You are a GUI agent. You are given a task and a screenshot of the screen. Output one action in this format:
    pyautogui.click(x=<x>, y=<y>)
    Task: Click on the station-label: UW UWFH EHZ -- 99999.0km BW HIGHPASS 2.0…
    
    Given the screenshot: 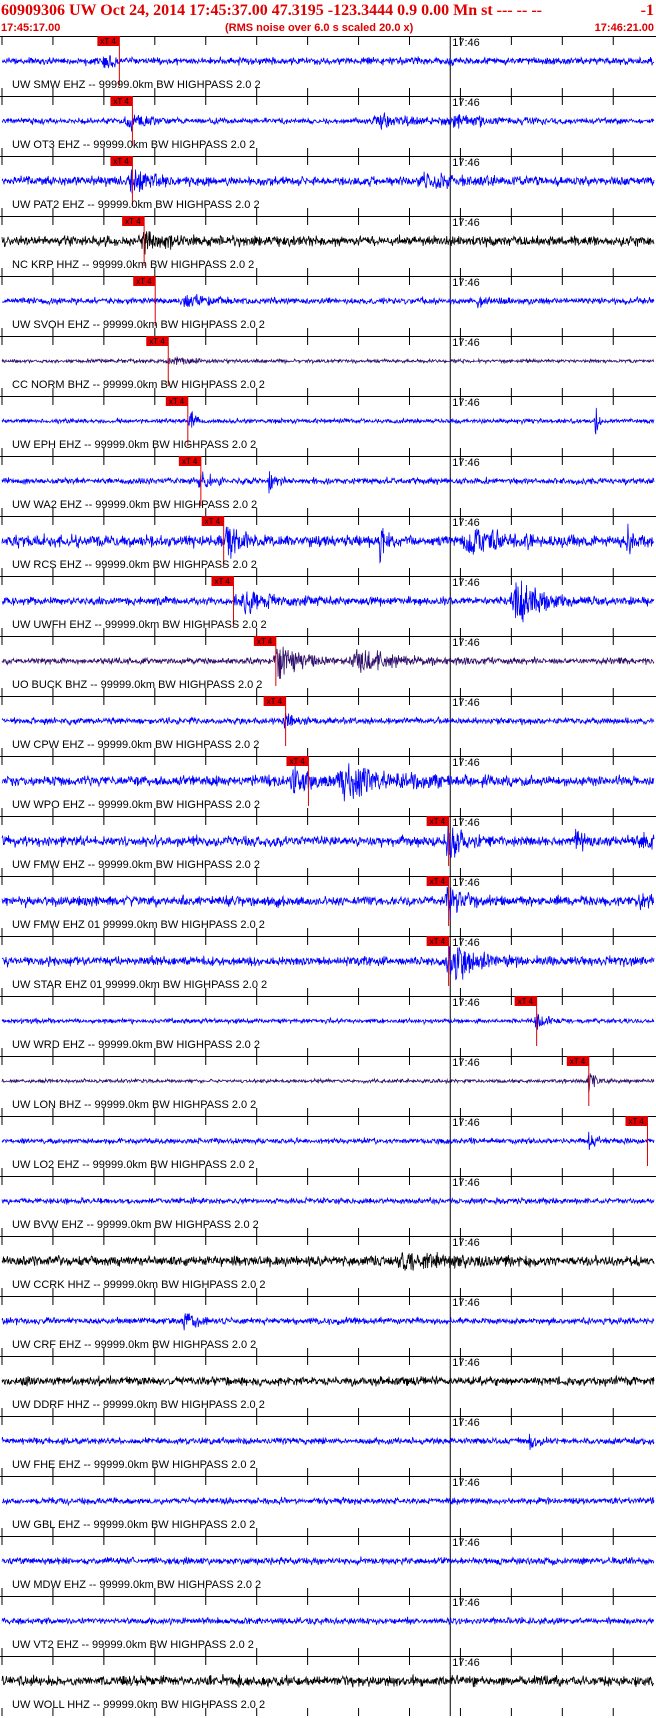 What is the action you would take?
    pyautogui.click(x=139, y=625)
    